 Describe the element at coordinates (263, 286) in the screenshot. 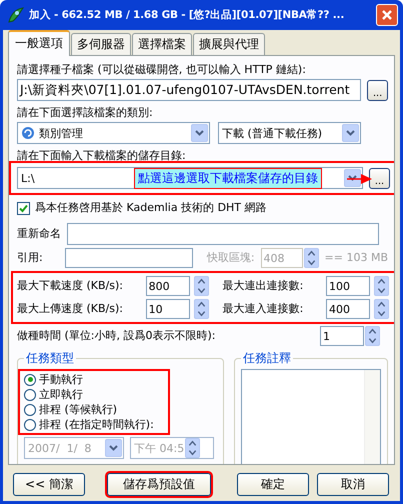

I see `limit-label: 最大連出連接數:` at that location.